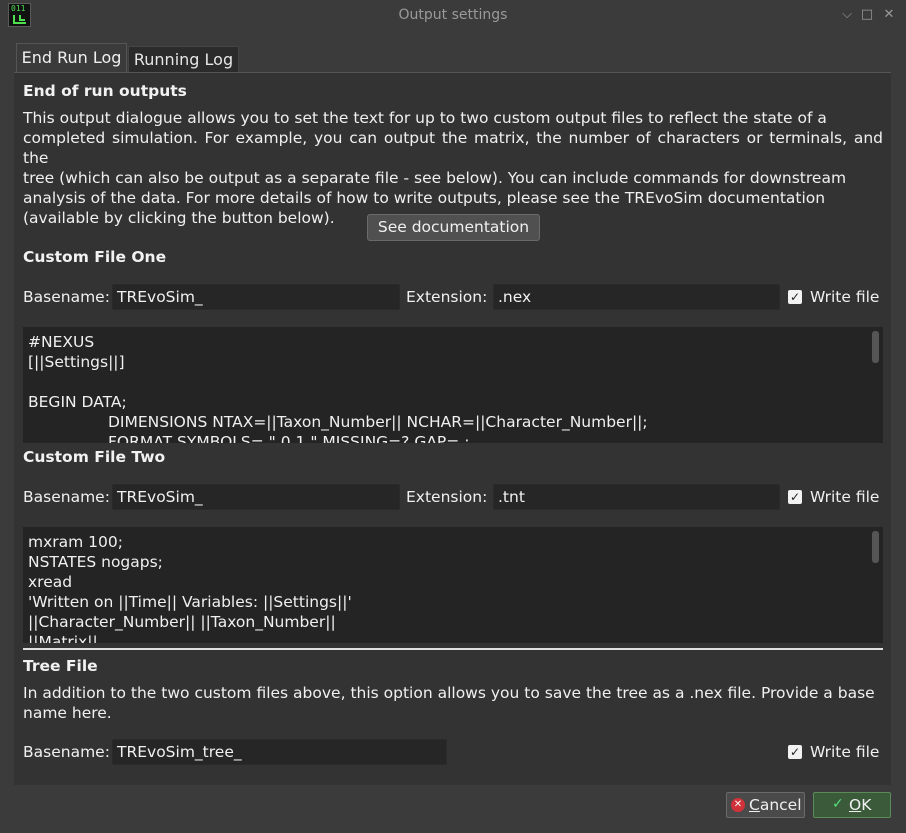  What do you see at coordinates (795, 297) in the screenshot?
I see `file-one-write-checkbox: ✓` at bounding box center [795, 297].